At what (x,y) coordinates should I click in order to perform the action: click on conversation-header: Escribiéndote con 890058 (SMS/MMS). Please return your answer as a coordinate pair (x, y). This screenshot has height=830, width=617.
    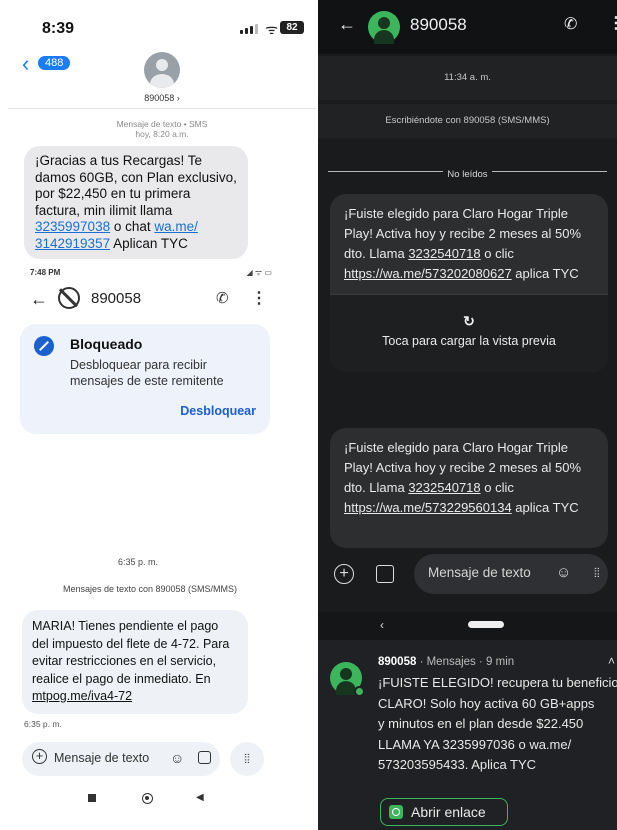
    Looking at the image, I should click on (467, 120).